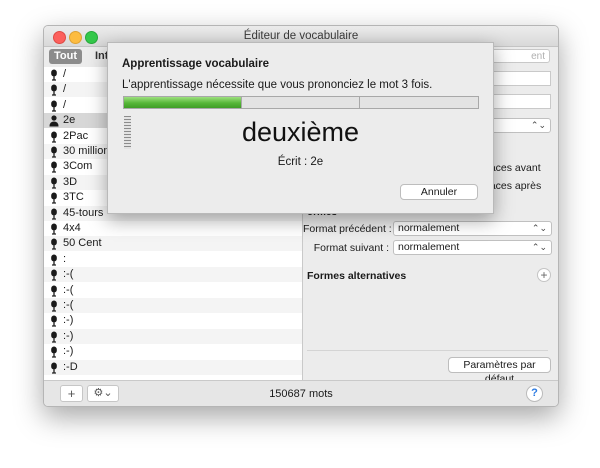  I want to click on bottom-bar: + ⚙⌄ 150687 mots ?, so click(301, 393).